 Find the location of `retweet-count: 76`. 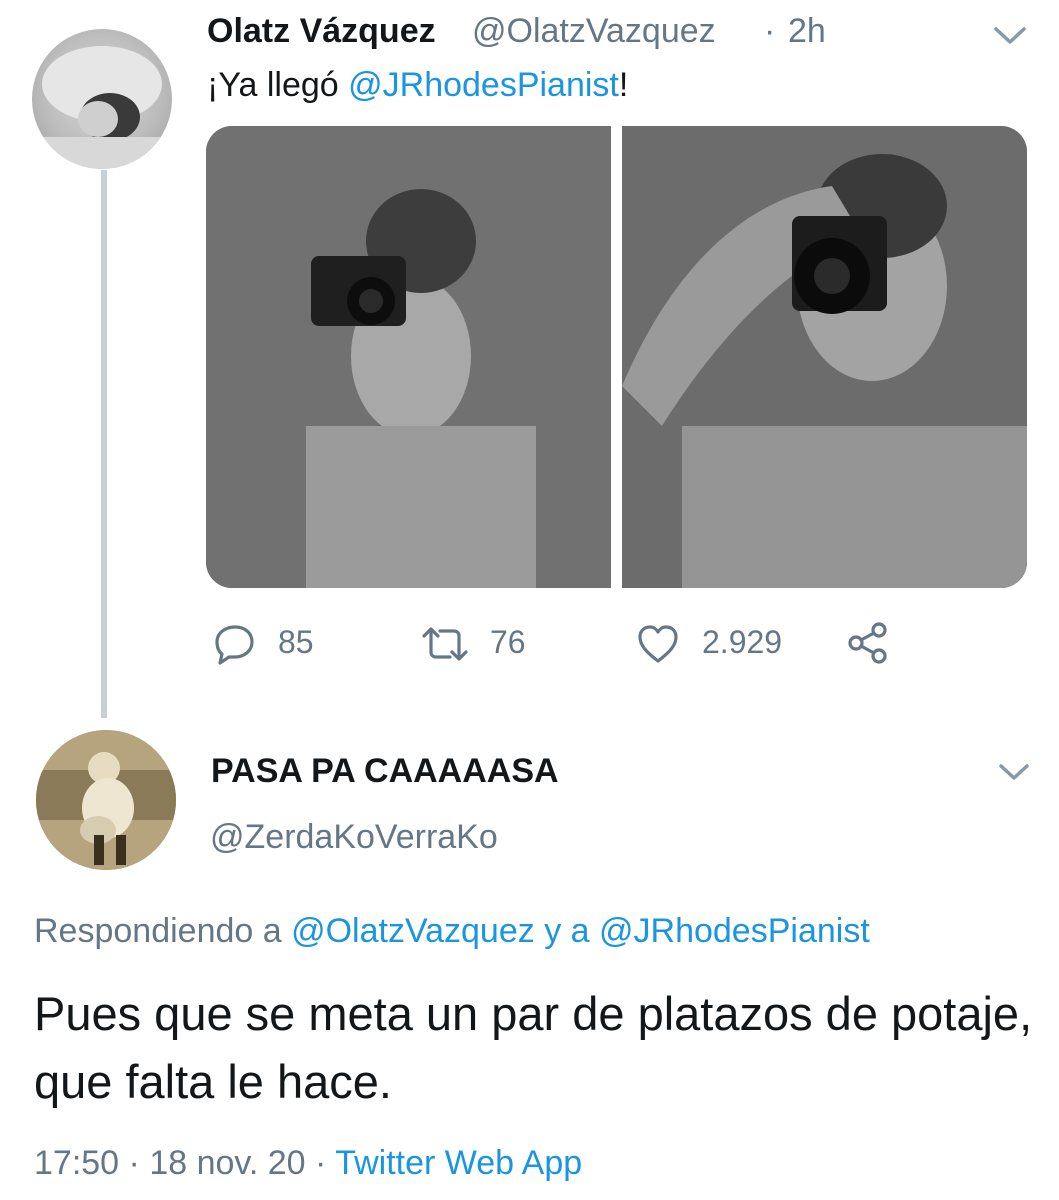

retweet-count: 76 is located at coordinates (508, 642).